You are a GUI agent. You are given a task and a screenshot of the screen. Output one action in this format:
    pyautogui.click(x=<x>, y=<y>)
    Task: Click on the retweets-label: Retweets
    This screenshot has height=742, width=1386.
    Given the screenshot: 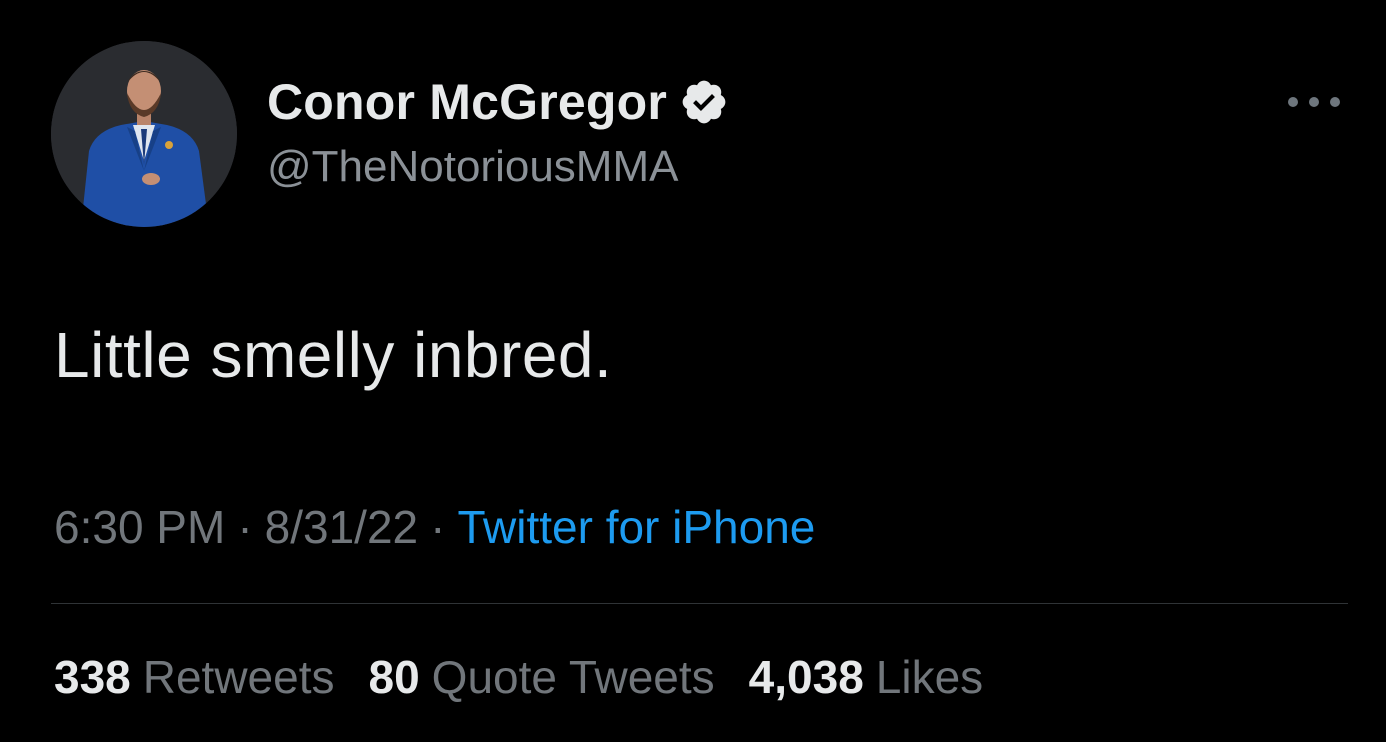 What is the action you would take?
    pyautogui.click(x=238, y=677)
    